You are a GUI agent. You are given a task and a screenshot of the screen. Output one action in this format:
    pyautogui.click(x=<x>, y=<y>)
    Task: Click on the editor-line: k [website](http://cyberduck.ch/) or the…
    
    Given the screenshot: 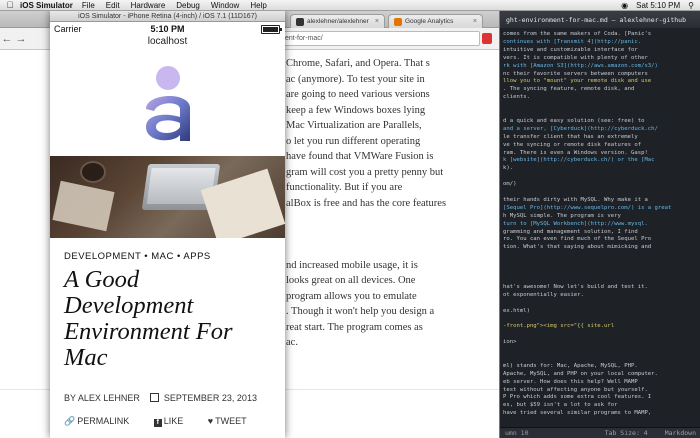 What is the action you would take?
    pyautogui.click(x=579, y=160)
    